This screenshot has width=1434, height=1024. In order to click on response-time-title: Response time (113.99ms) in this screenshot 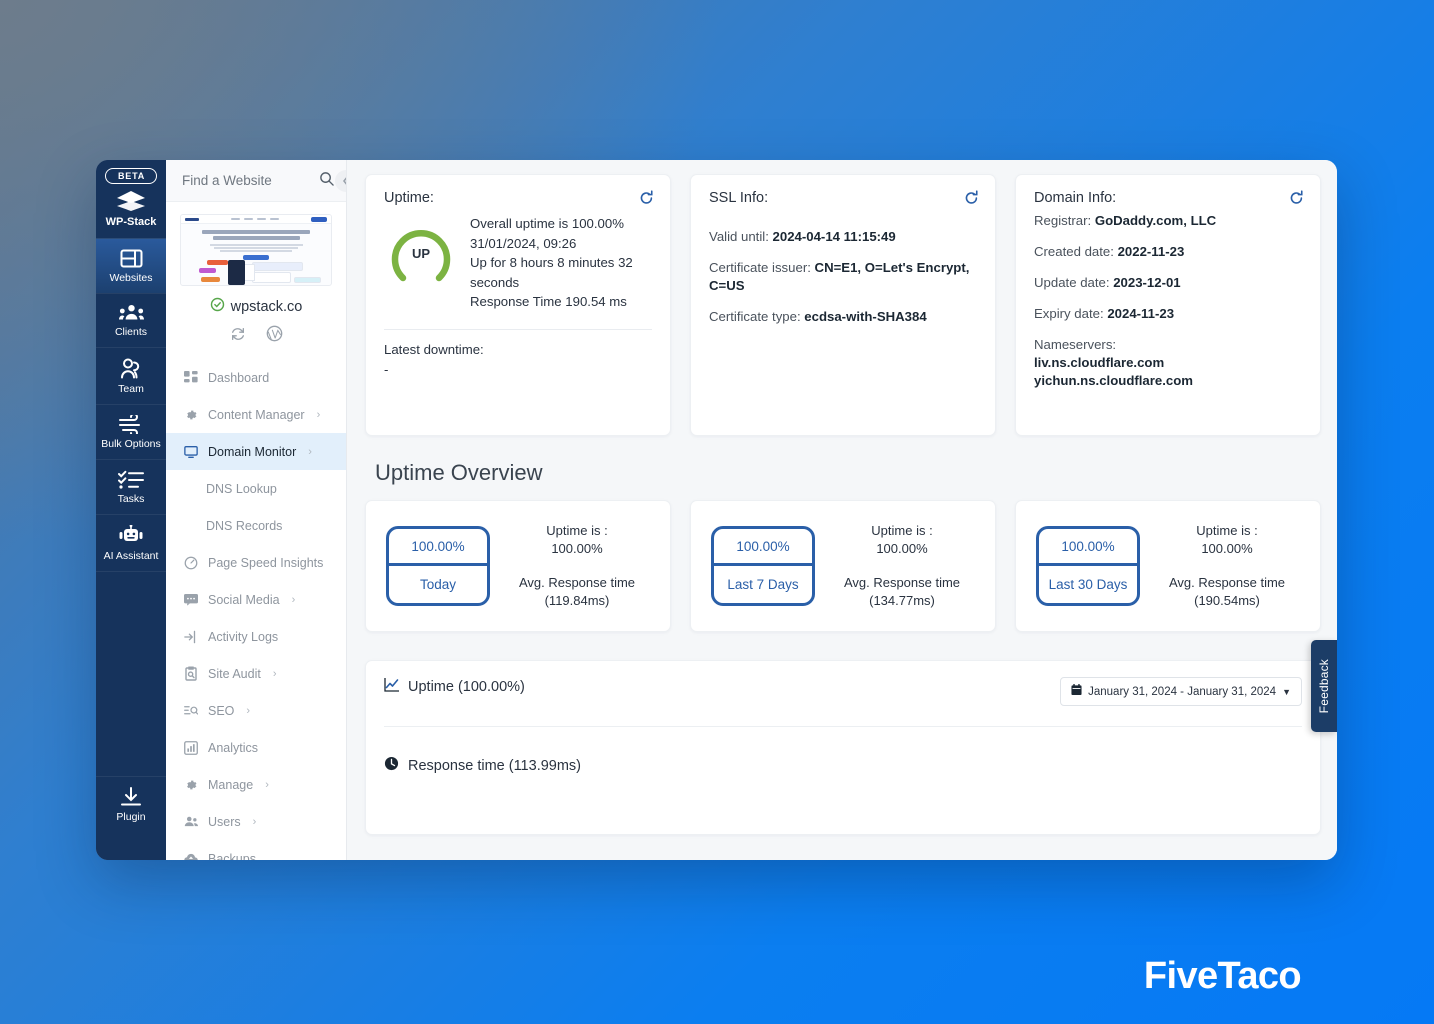, I will do `click(843, 765)`.